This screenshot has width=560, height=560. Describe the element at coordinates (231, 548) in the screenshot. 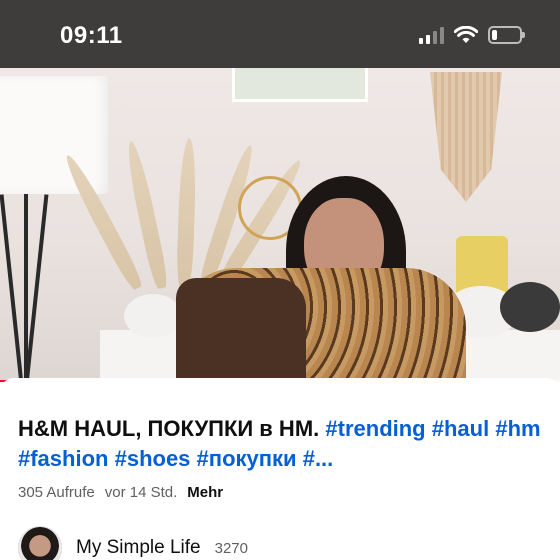

I see `subscriber-count: 3270` at that location.